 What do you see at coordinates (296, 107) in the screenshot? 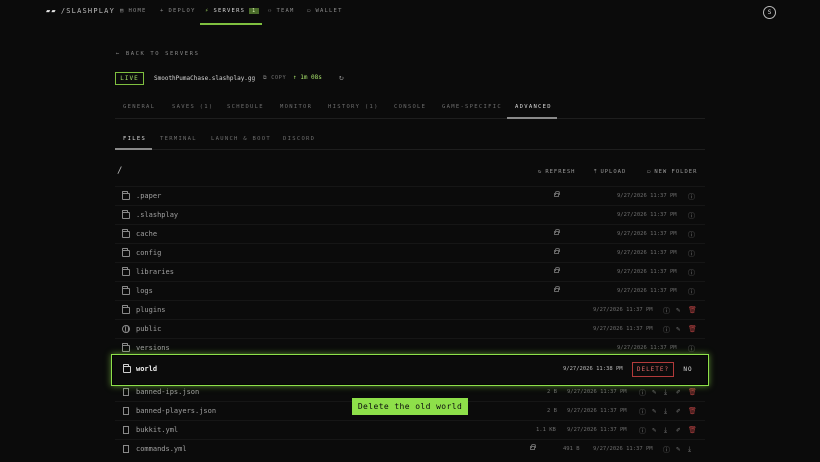
I see `tab-monitor: MONITOR` at bounding box center [296, 107].